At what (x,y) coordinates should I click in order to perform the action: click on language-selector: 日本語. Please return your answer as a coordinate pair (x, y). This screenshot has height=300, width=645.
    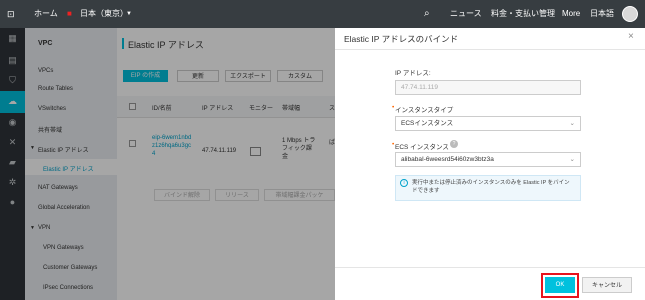
    Looking at the image, I should click on (602, 14).